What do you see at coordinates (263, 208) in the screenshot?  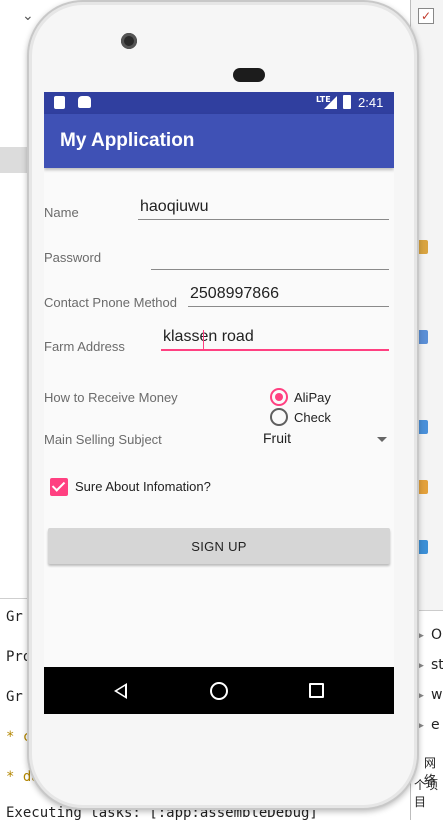 I see `name-field` at bounding box center [263, 208].